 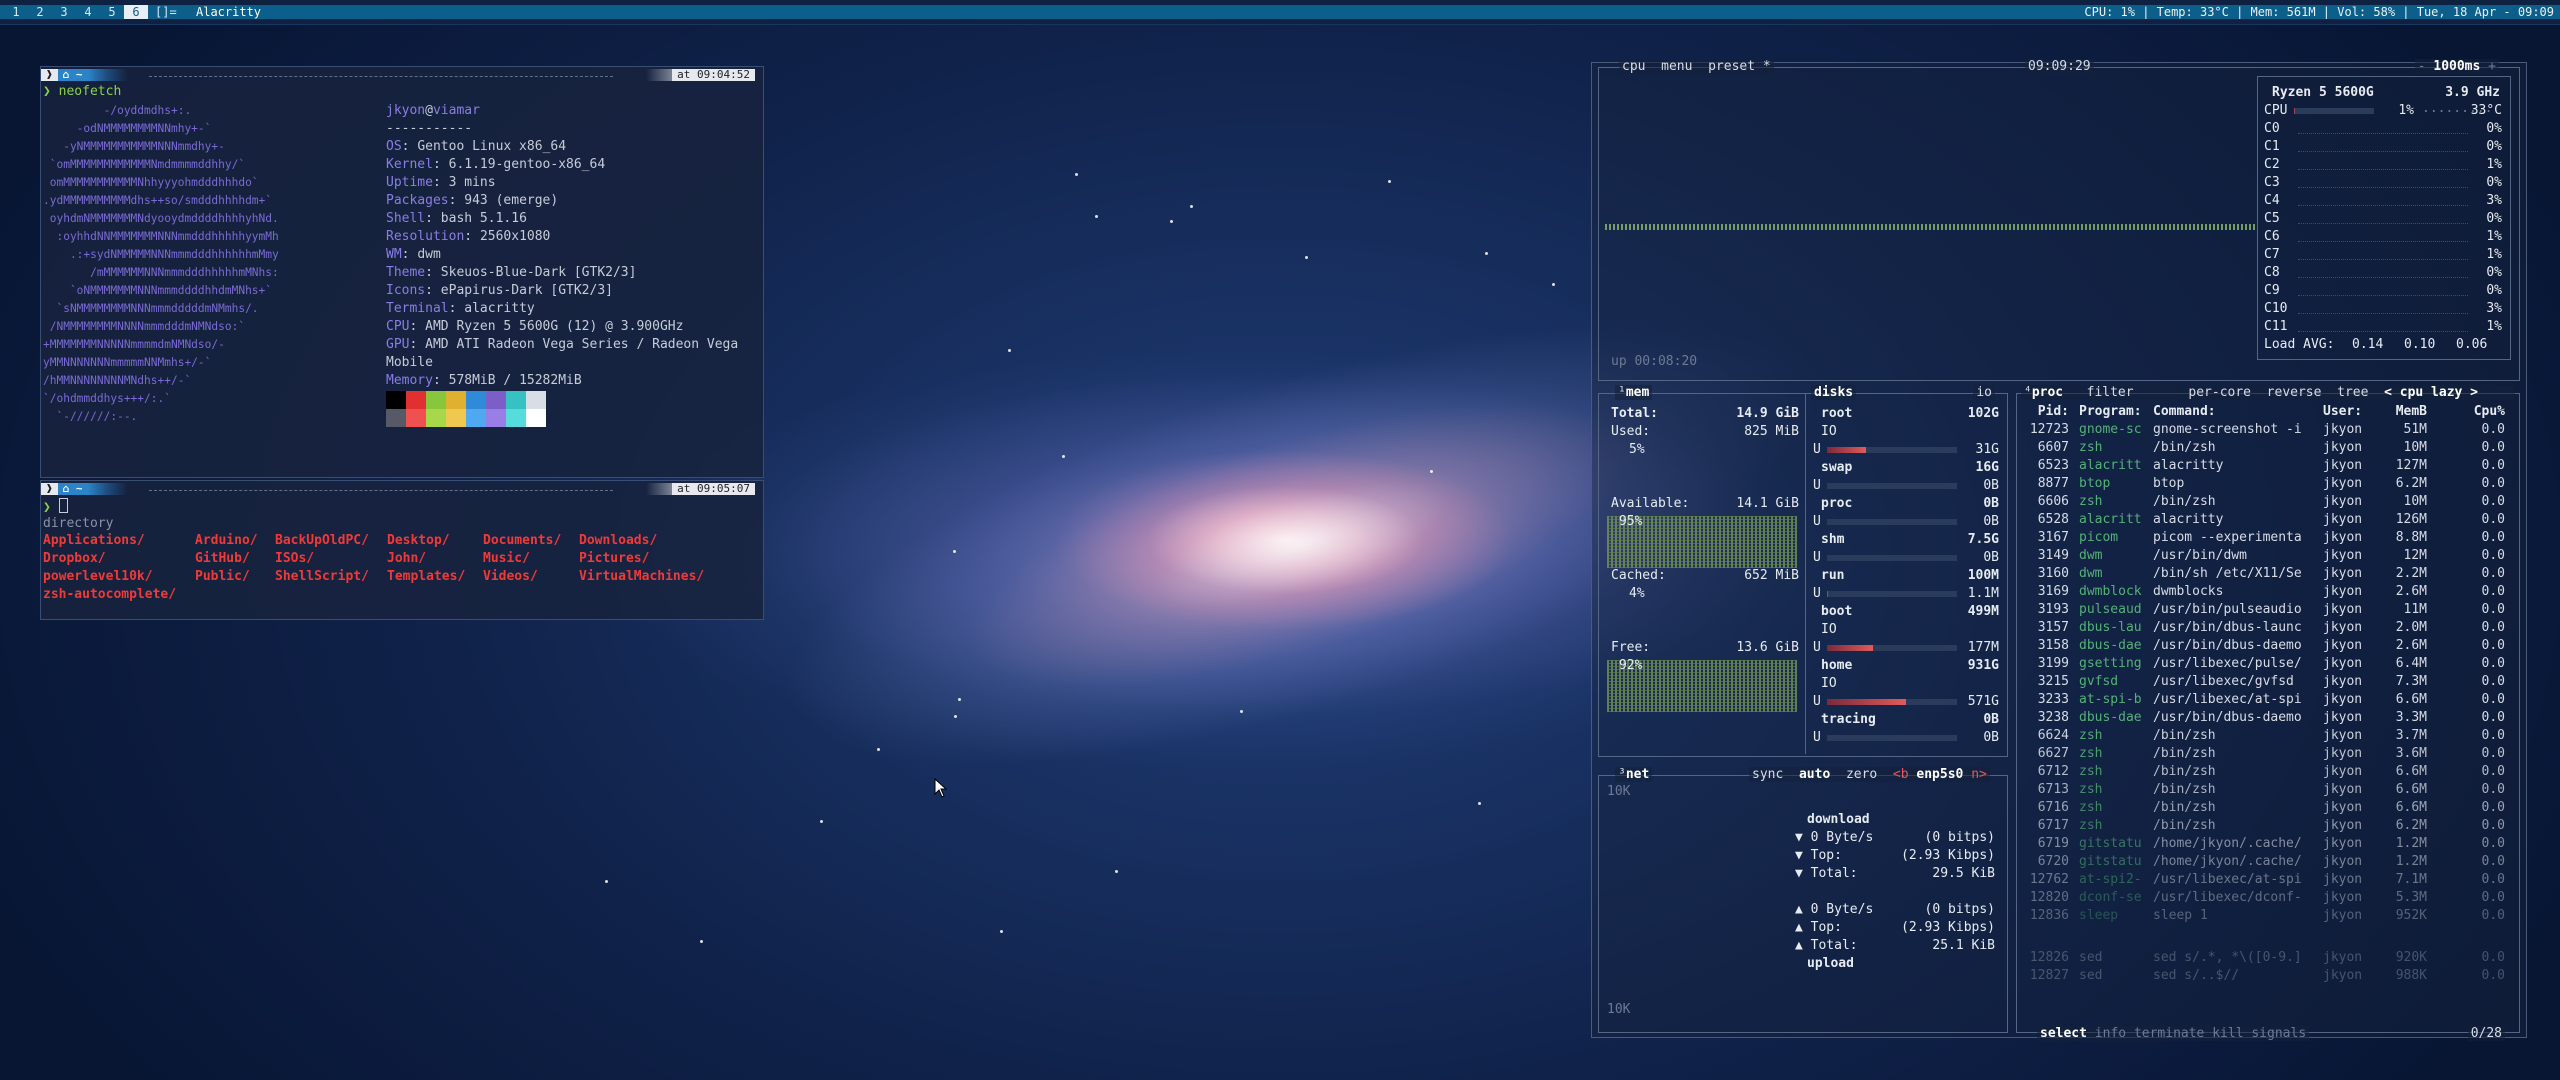 What do you see at coordinates (2266, 521) in the screenshot?
I see `proc-row: 6528 alacritt alacritty jkyon 126M 0.0` at bounding box center [2266, 521].